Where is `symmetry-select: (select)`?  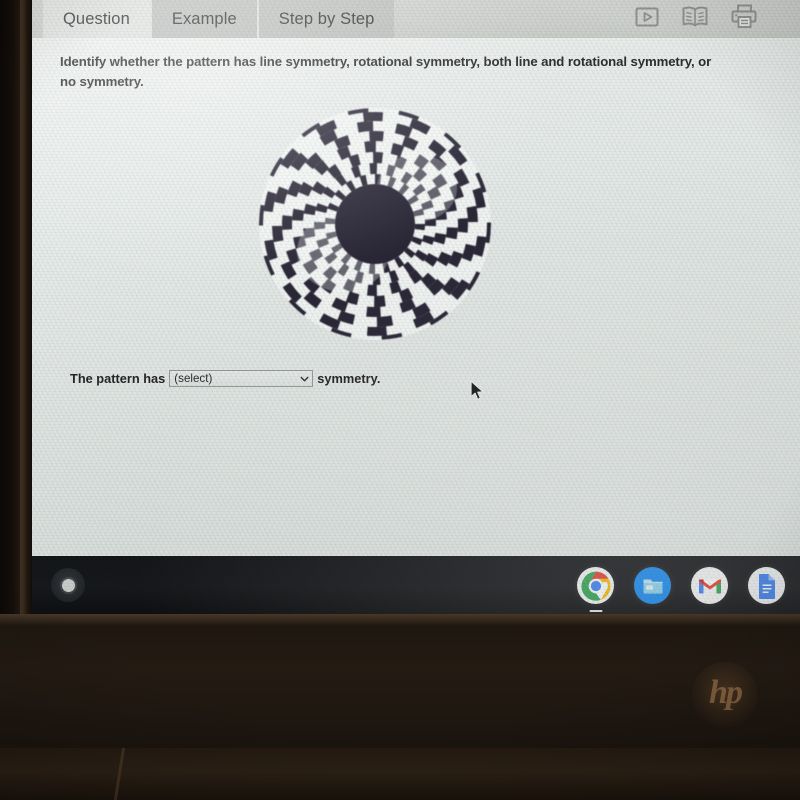
symmetry-select: (select) is located at coordinates (241, 378).